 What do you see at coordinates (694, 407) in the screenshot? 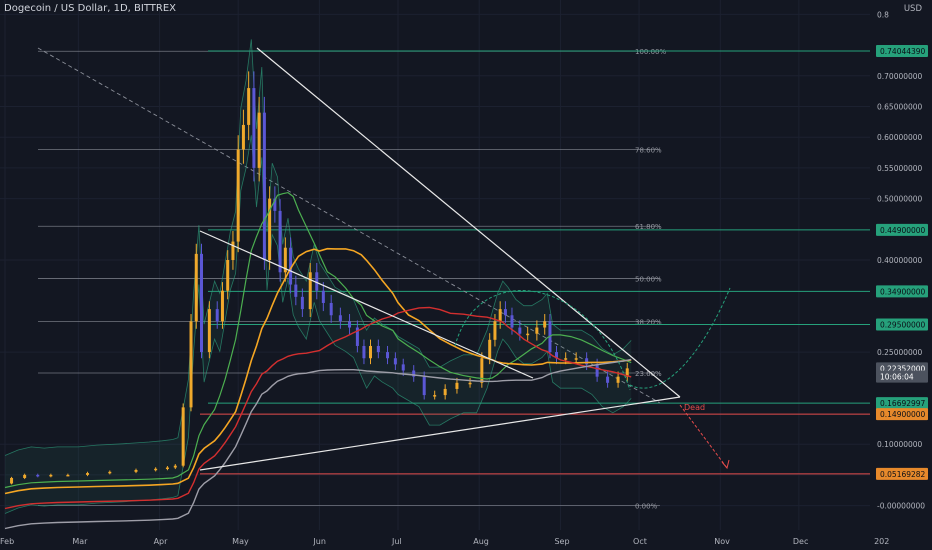
I see `annotation-dead: Dead` at bounding box center [694, 407].